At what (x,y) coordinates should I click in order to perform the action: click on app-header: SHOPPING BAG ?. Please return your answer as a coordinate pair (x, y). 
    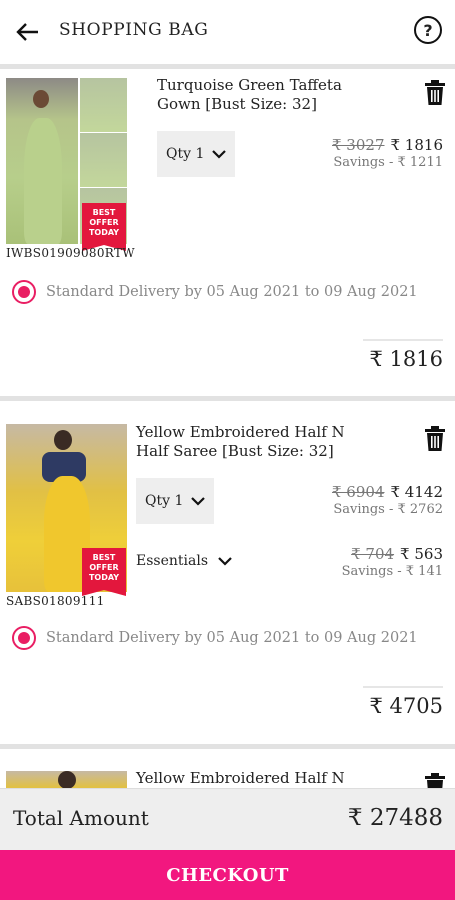
    Looking at the image, I should click on (227, 32).